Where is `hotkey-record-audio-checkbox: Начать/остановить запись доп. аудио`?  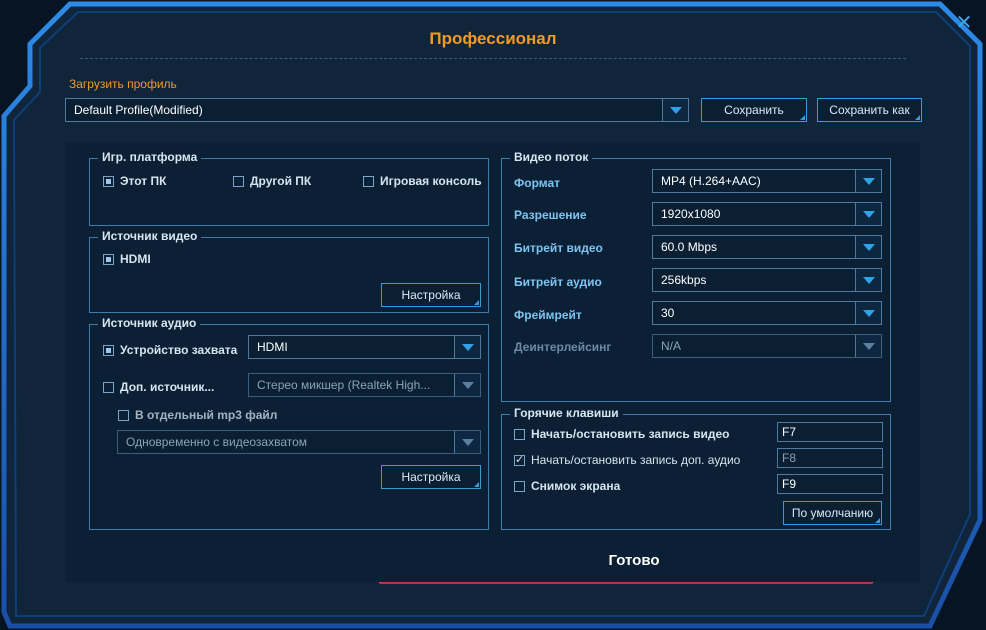 hotkey-record-audio-checkbox: Начать/остановить запись доп. аудио is located at coordinates (627, 460).